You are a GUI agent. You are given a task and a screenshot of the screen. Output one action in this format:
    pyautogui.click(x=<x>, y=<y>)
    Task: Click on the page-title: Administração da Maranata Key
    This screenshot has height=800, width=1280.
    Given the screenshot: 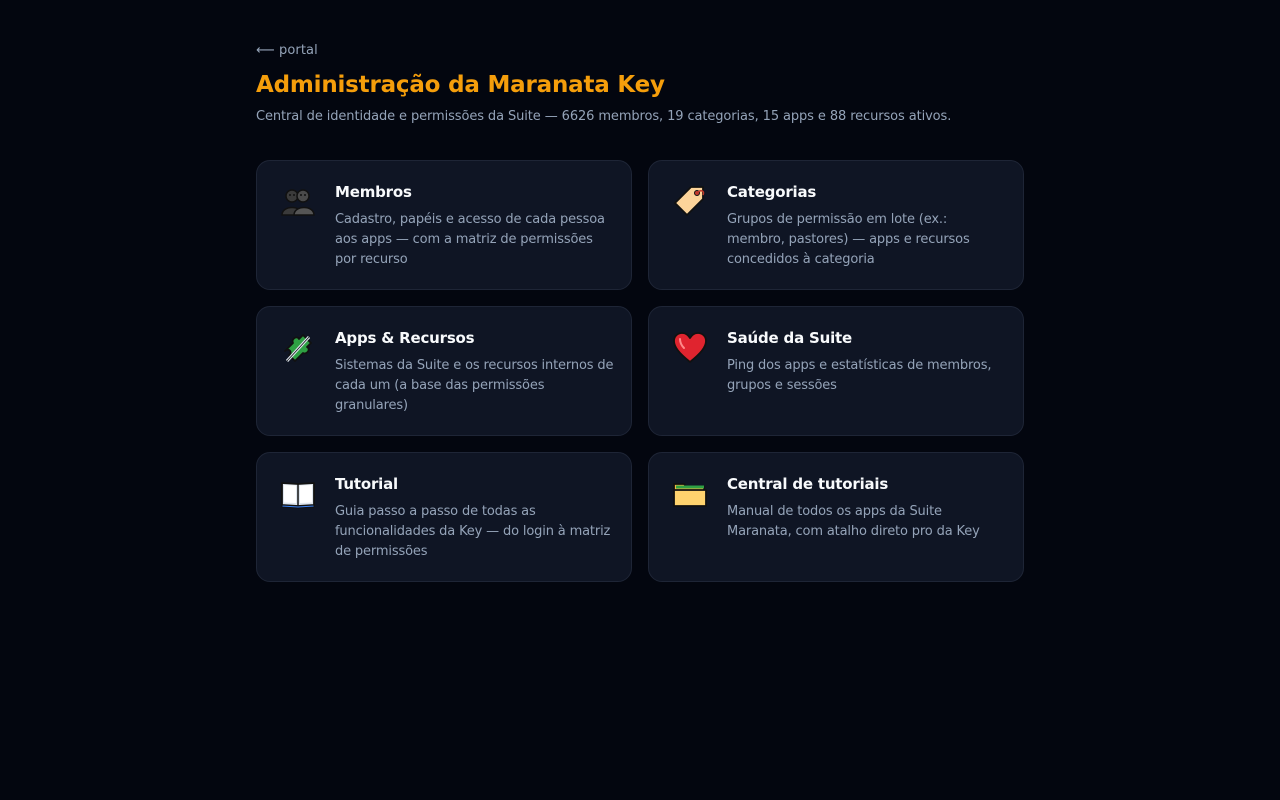 What is the action you would take?
    pyautogui.click(x=460, y=85)
    